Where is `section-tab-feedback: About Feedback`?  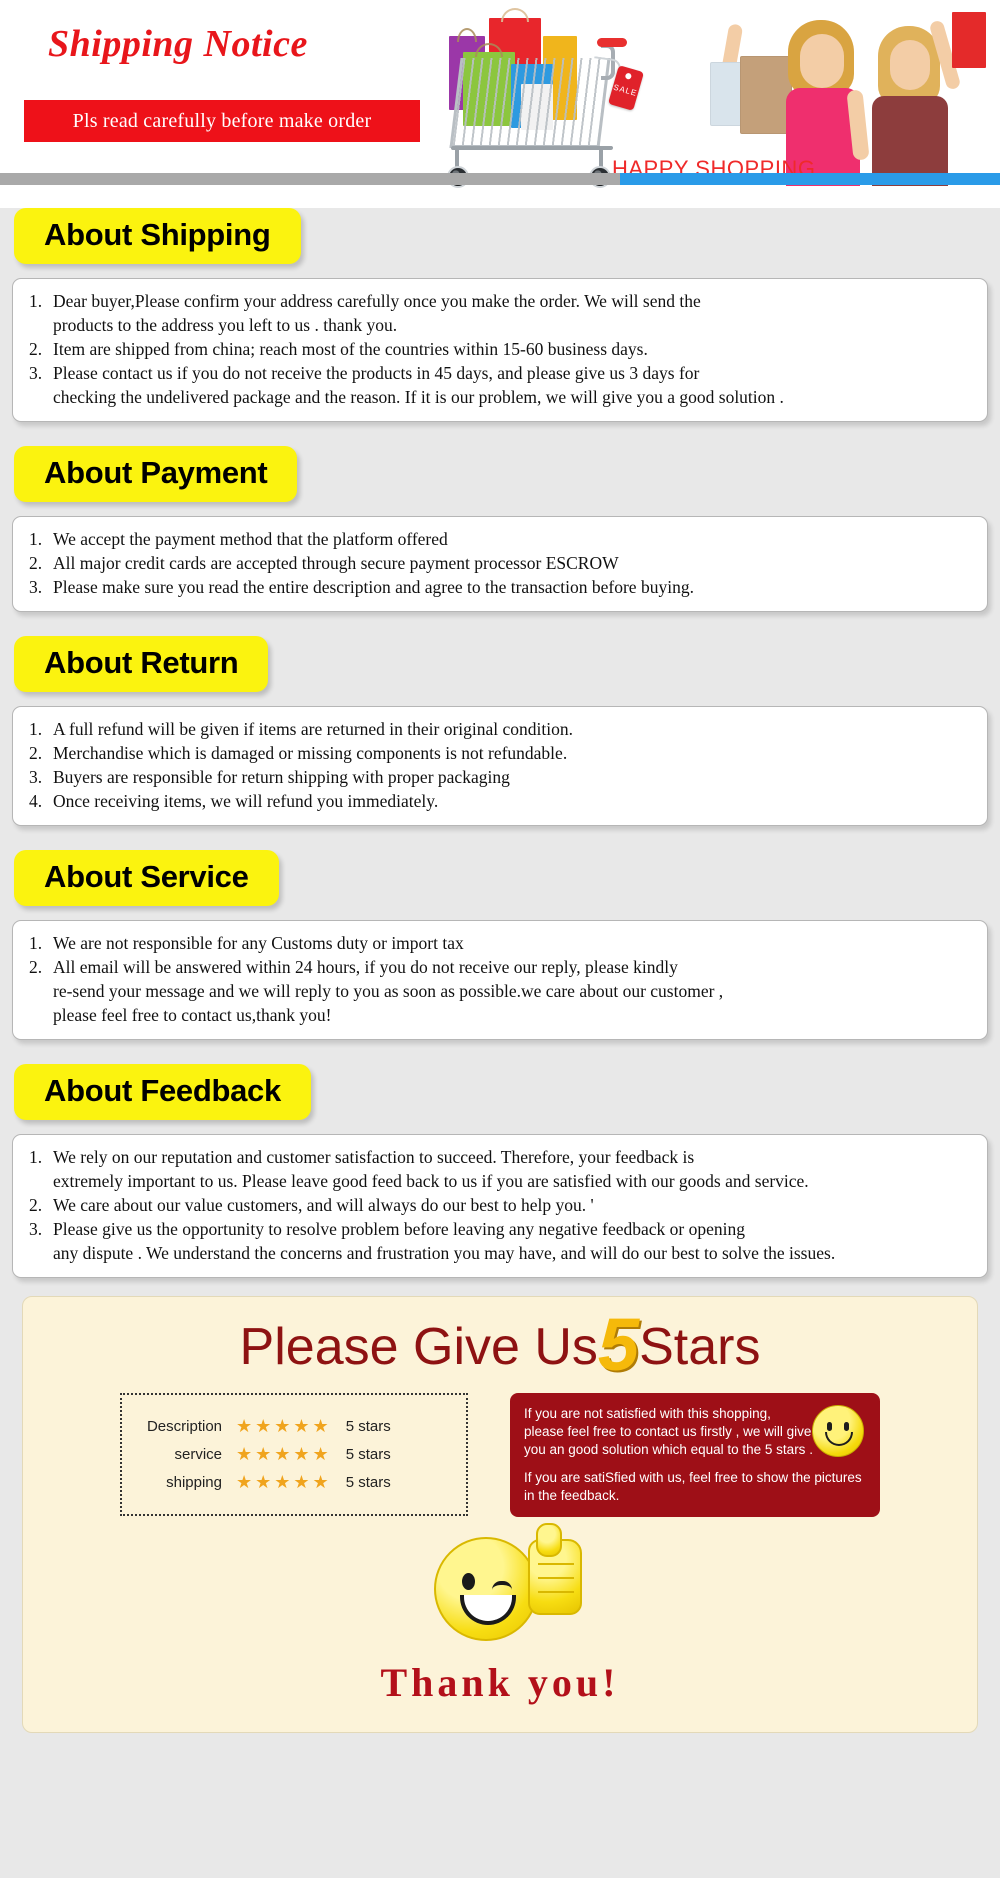
section-tab-feedback: About Feedback is located at coordinates (162, 1092).